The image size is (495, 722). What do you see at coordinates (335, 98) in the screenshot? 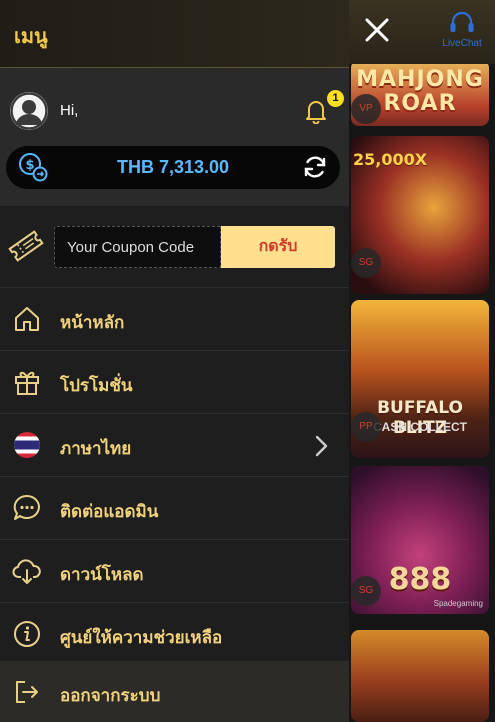
I see `notification-count-badge: 1` at bounding box center [335, 98].